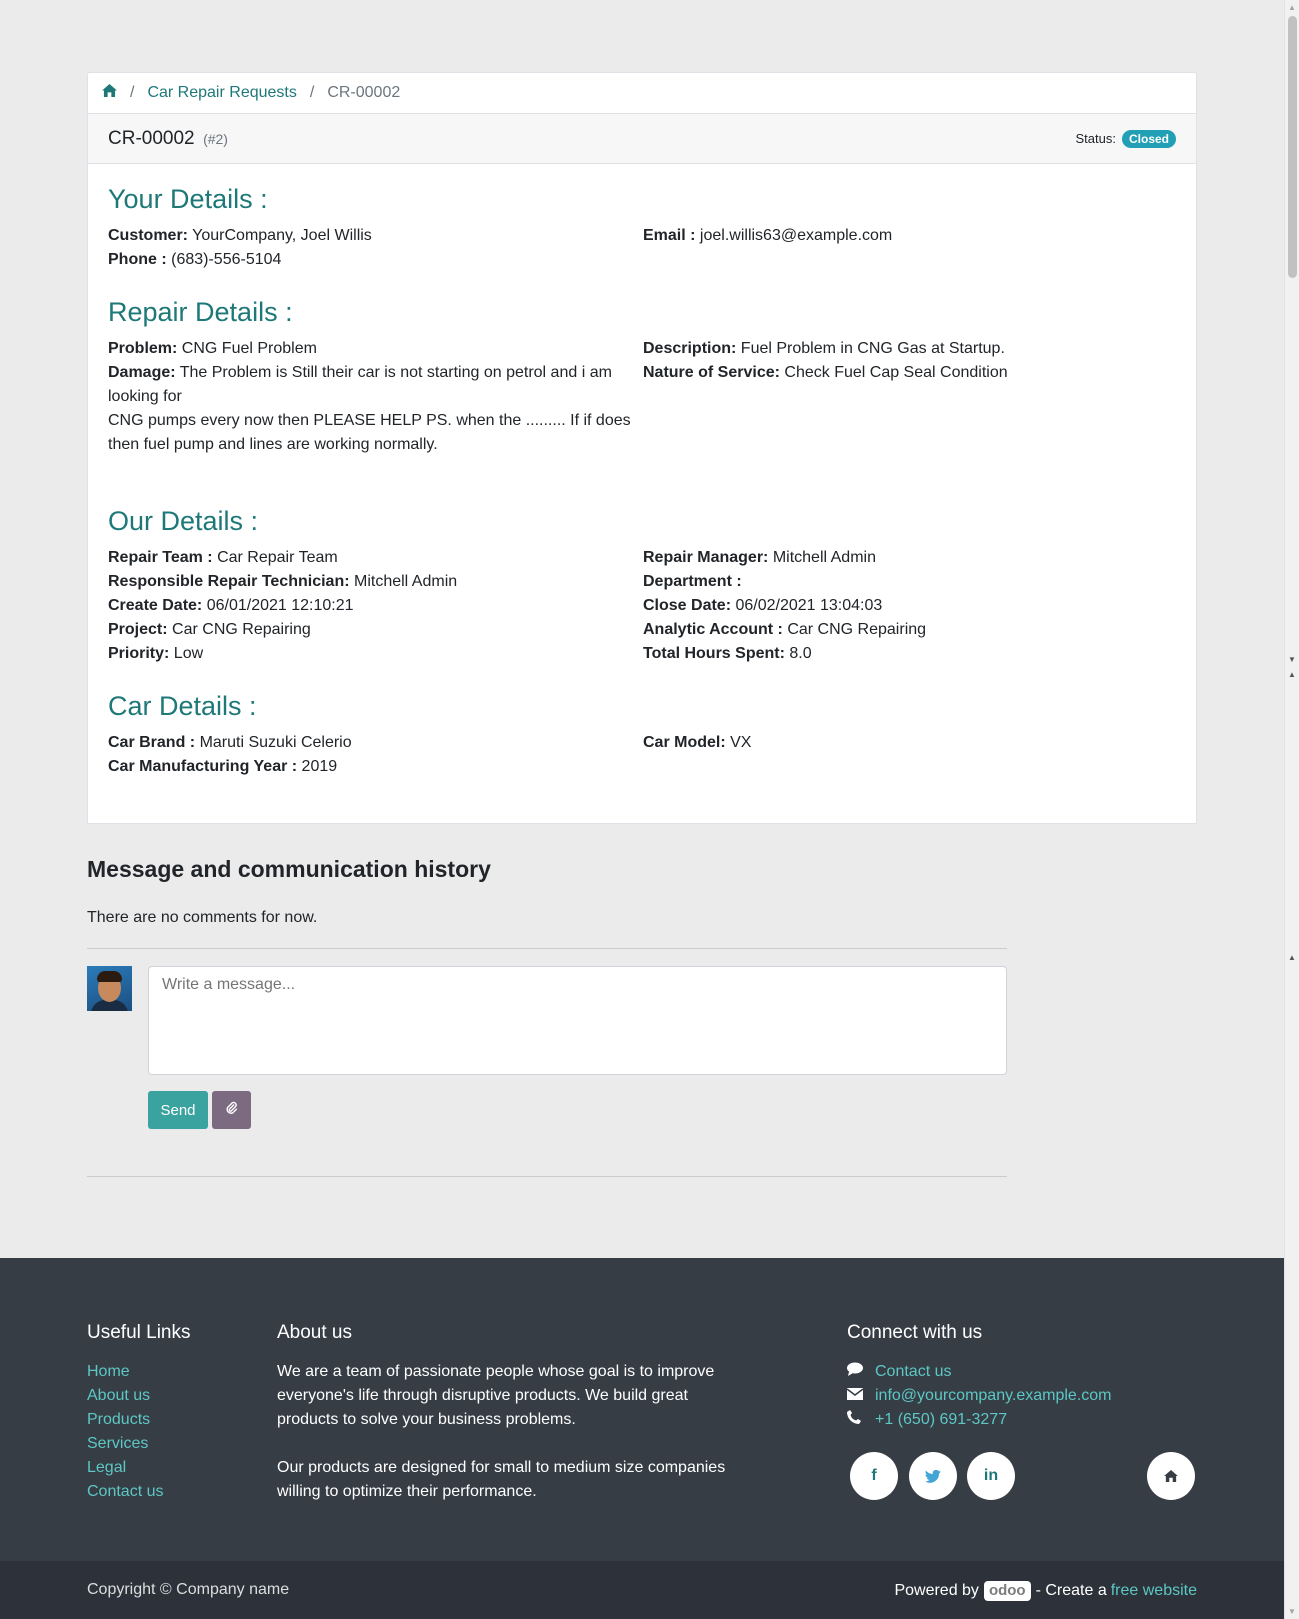 This screenshot has height=1619, width=1299. I want to click on hours-label: Total Hours Spent:, so click(714, 653).